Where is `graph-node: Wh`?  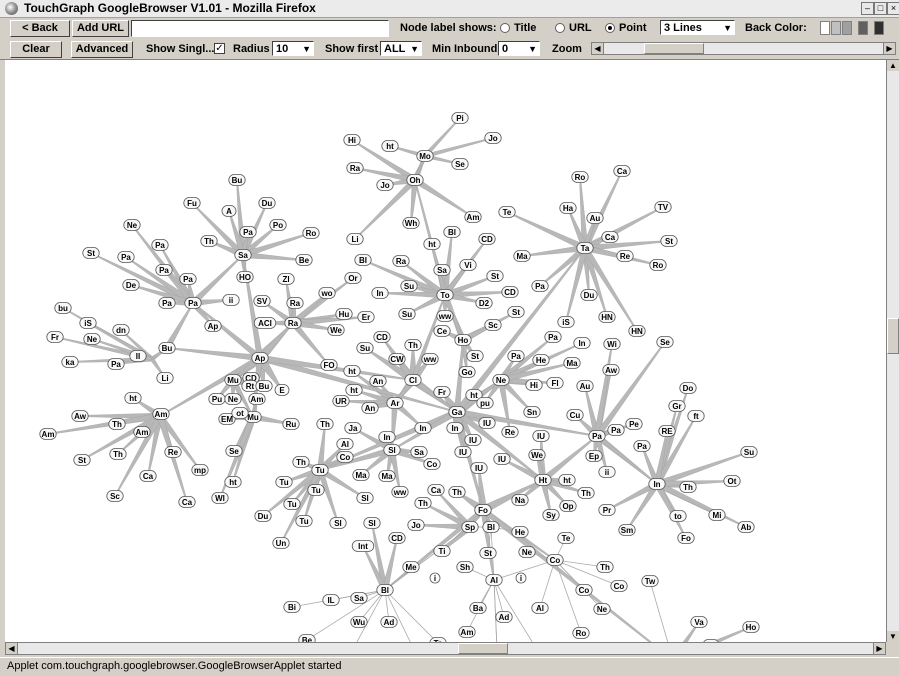
graph-node: Wh is located at coordinates (411, 223).